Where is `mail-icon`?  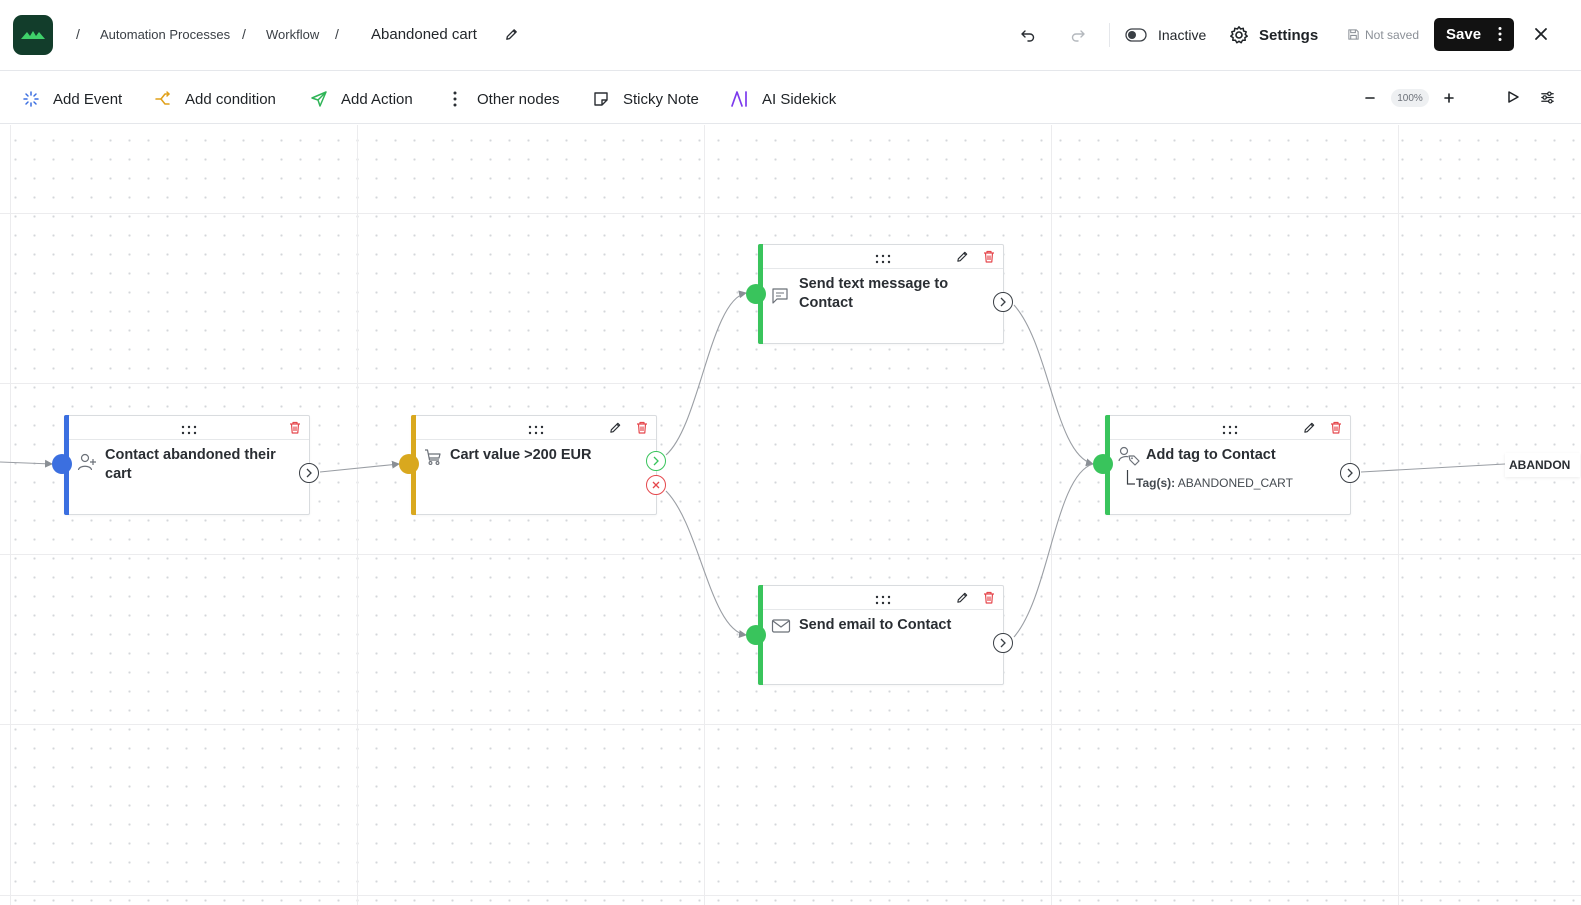
mail-icon is located at coordinates (781, 628).